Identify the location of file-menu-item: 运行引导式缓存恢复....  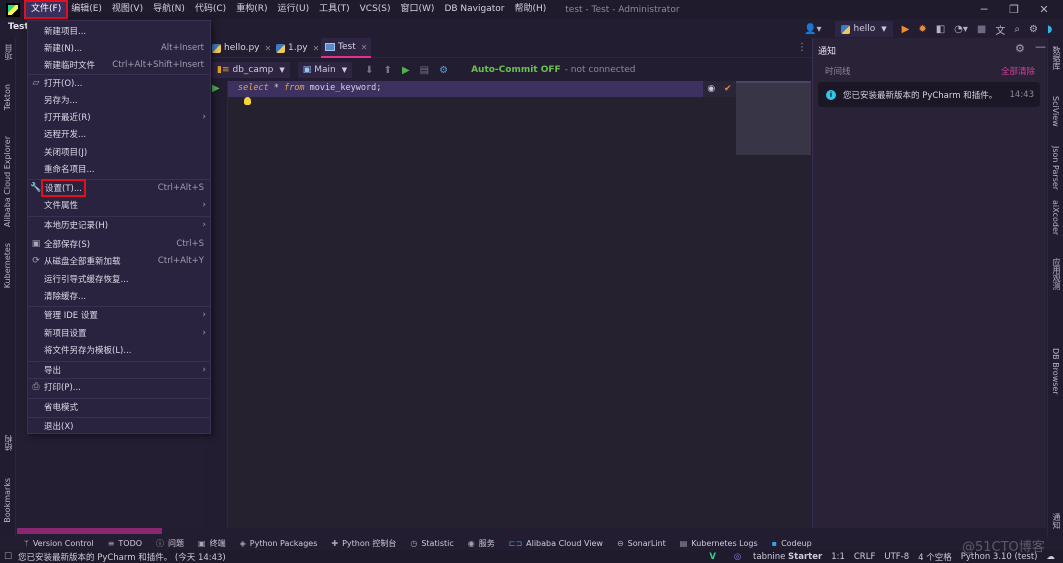
(119, 278).